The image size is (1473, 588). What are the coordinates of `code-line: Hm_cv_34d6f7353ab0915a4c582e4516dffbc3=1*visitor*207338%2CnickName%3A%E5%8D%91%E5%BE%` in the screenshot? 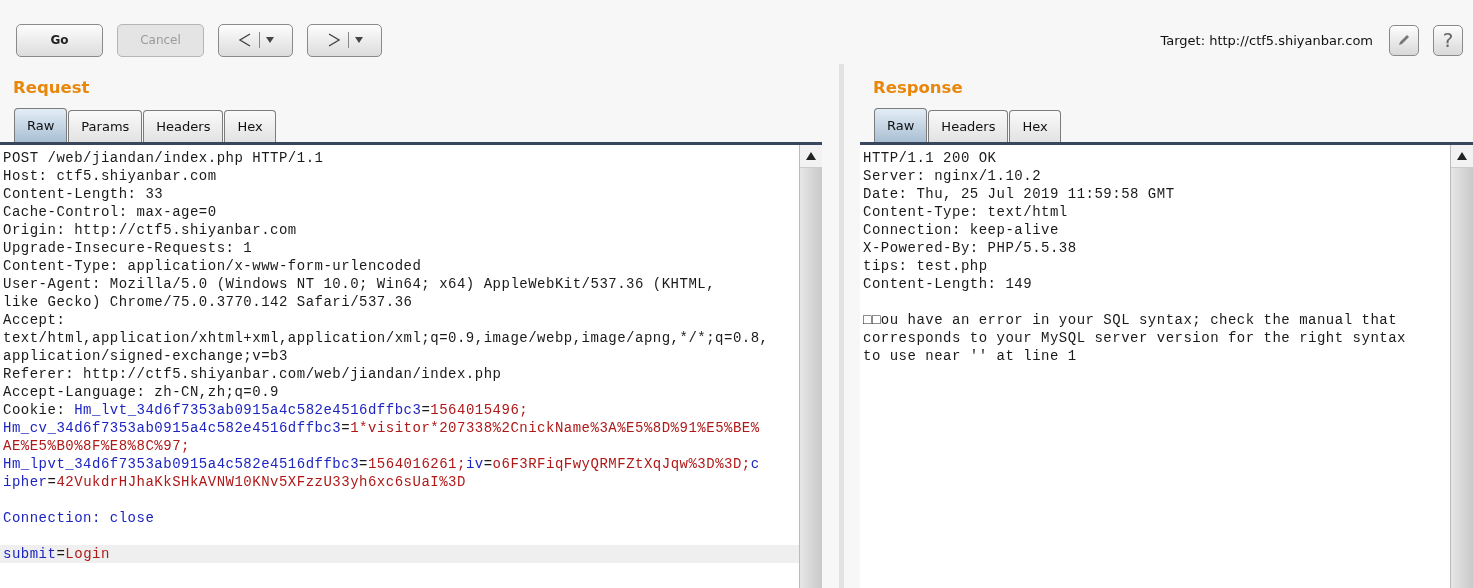 It's located at (381, 428).